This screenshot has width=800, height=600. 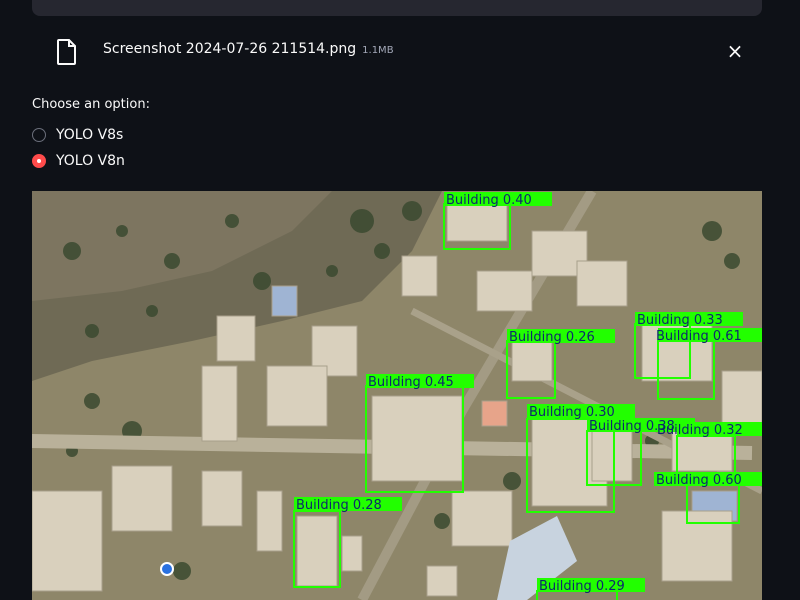 I want to click on file-size: 1.1MB, so click(x=378, y=50).